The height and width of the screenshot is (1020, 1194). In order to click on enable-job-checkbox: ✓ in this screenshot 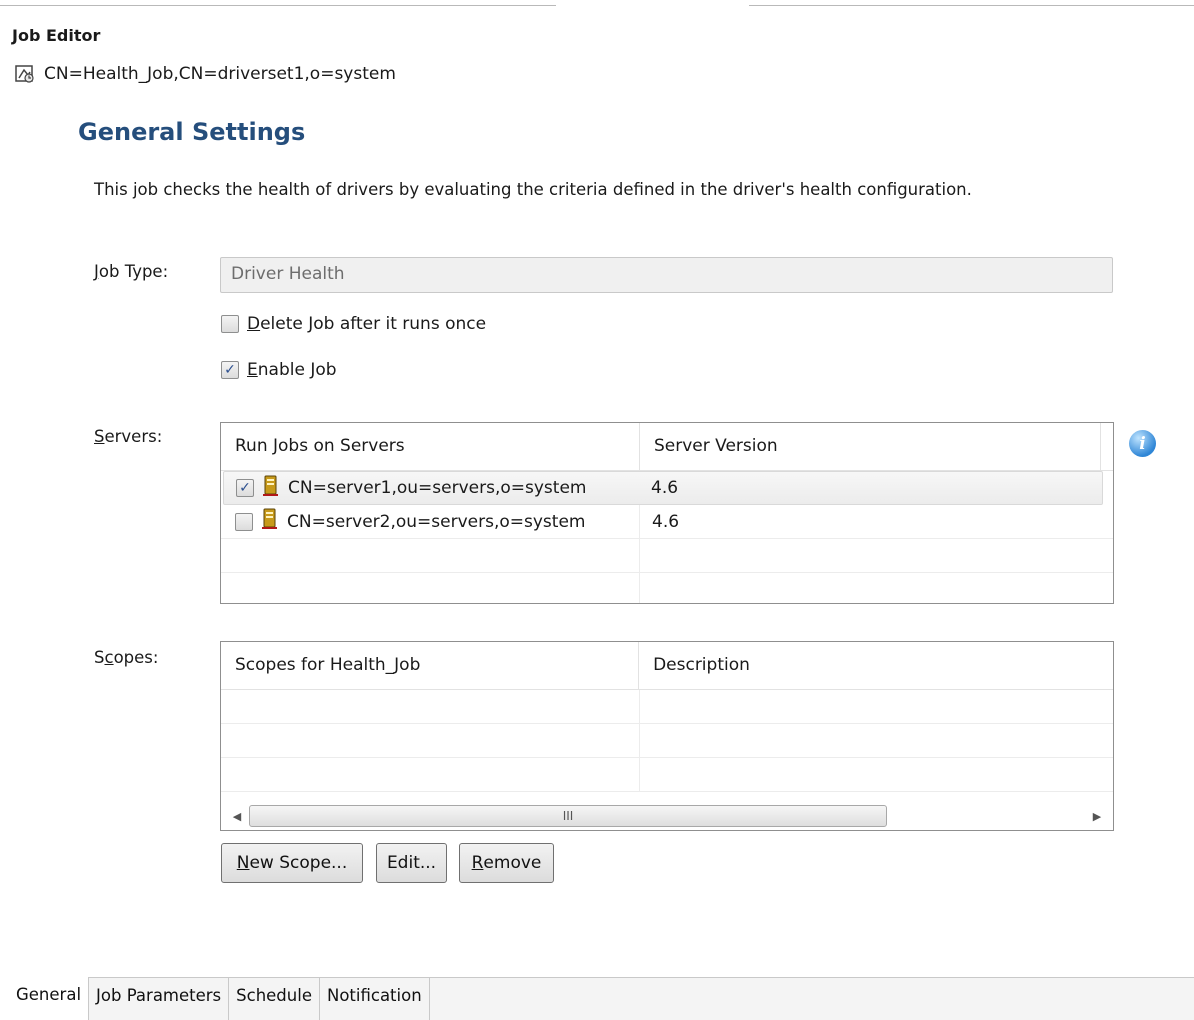, I will do `click(230, 370)`.